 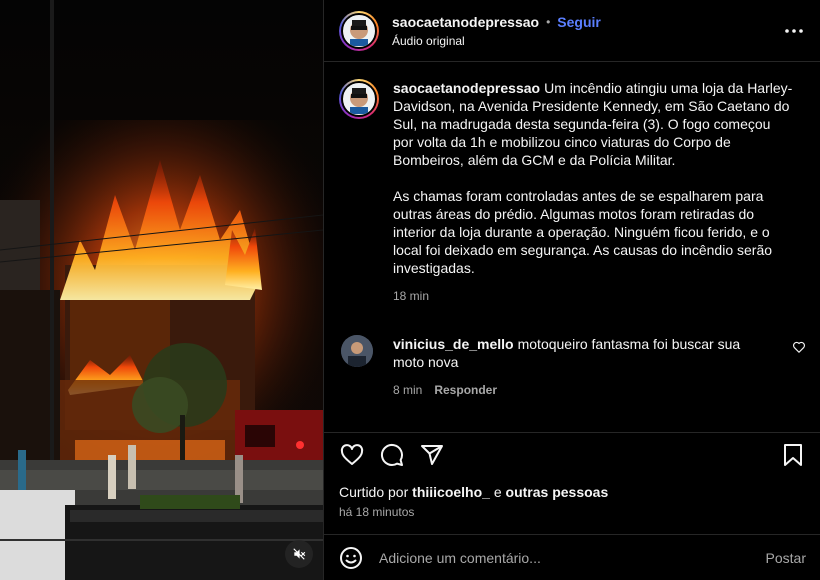 I want to click on add-comment-bar: Postar, so click(x=572, y=557).